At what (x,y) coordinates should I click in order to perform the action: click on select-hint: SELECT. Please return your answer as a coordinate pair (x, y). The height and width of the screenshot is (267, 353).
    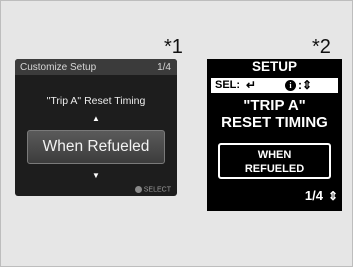
    Looking at the image, I should click on (152, 189).